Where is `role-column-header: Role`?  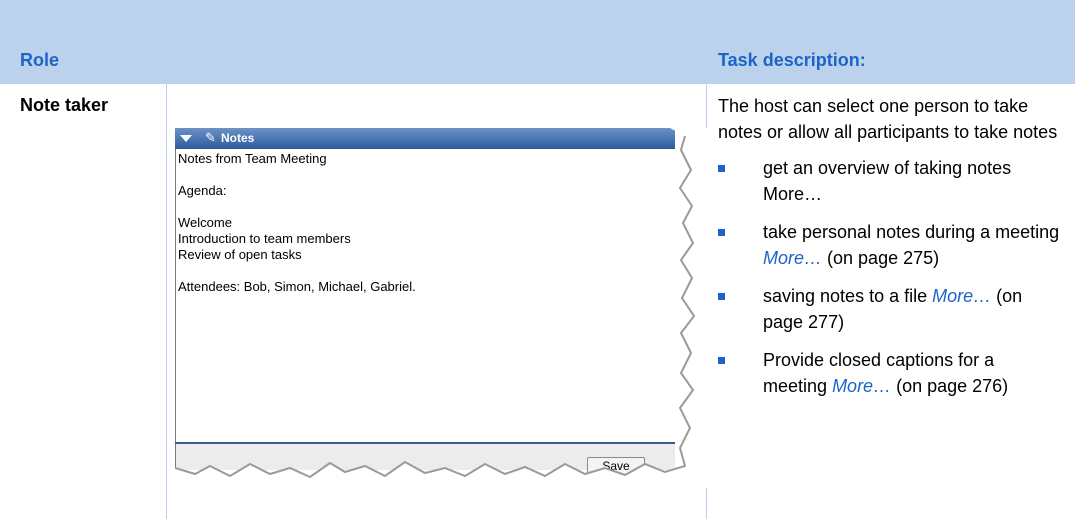 role-column-header: Role is located at coordinates (40, 60).